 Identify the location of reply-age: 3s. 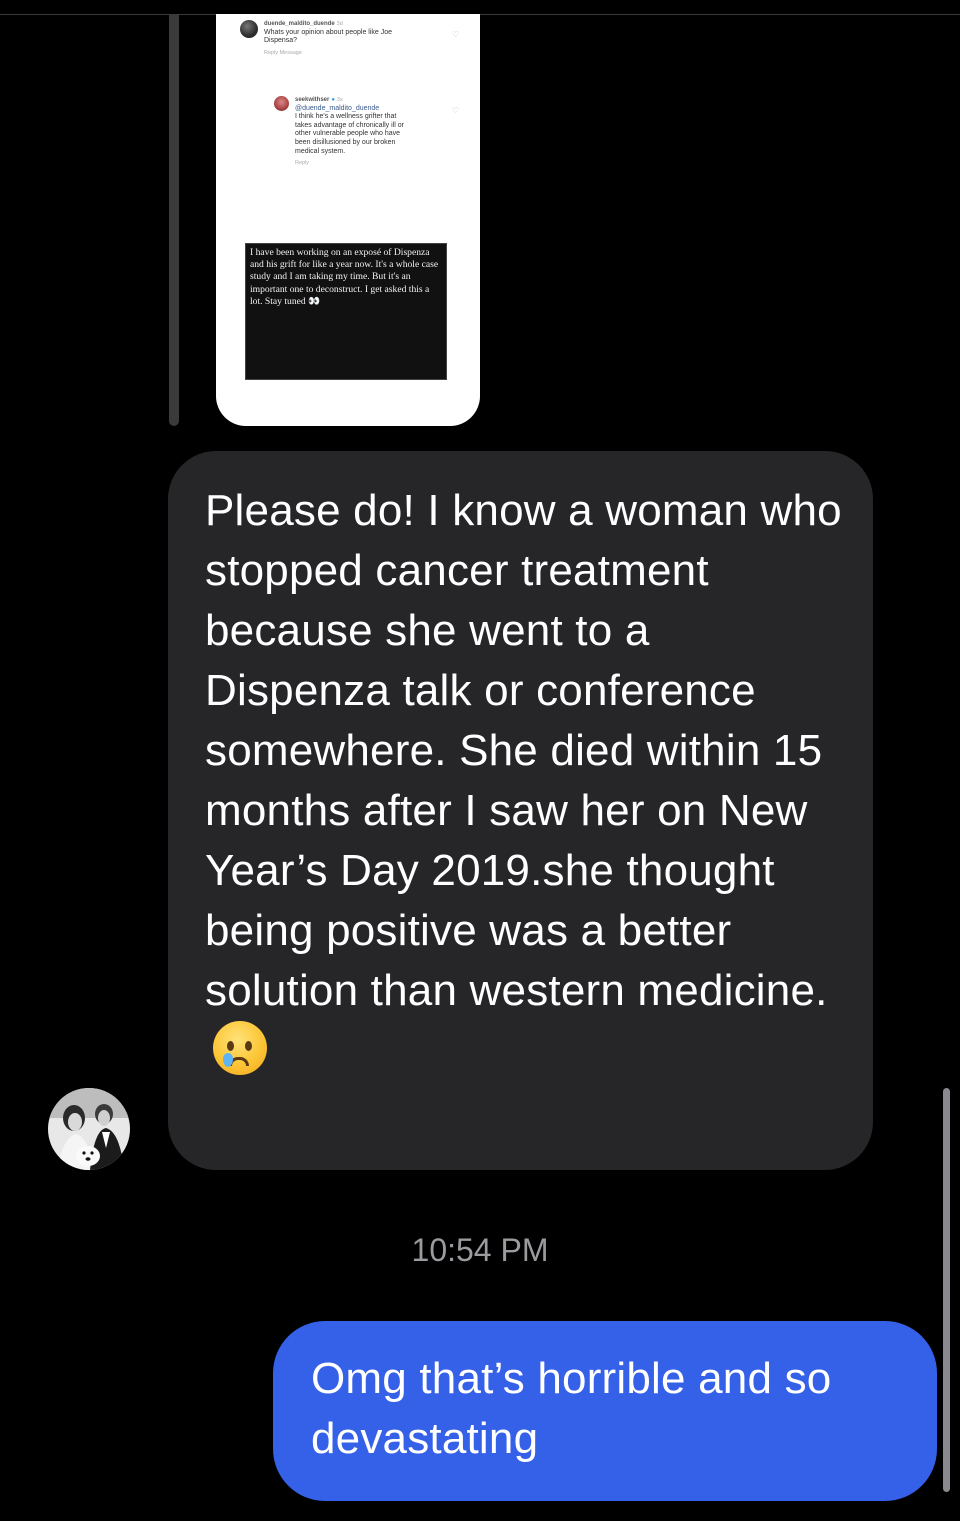
(339, 100).